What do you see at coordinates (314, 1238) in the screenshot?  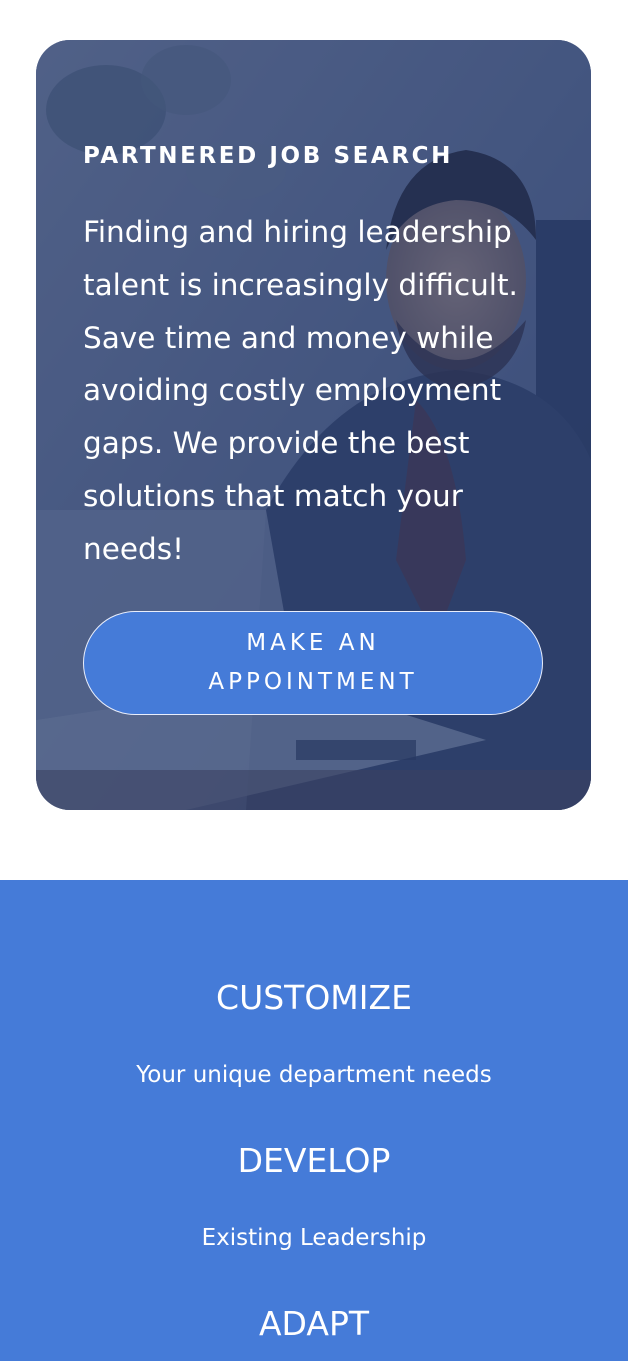 I see `feature-text-develop: Existing Leadership` at bounding box center [314, 1238].